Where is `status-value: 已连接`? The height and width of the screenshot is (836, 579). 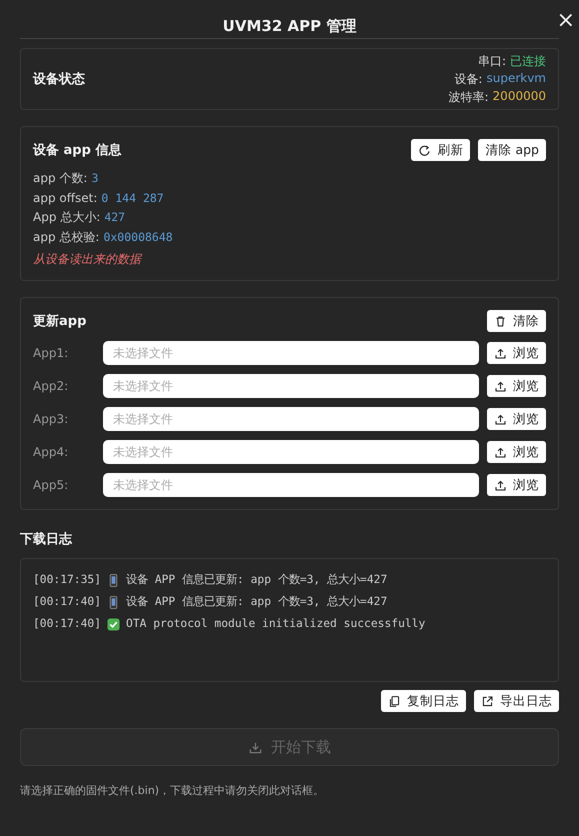 status-value: 已连接 is located at coordinates (528, 61).